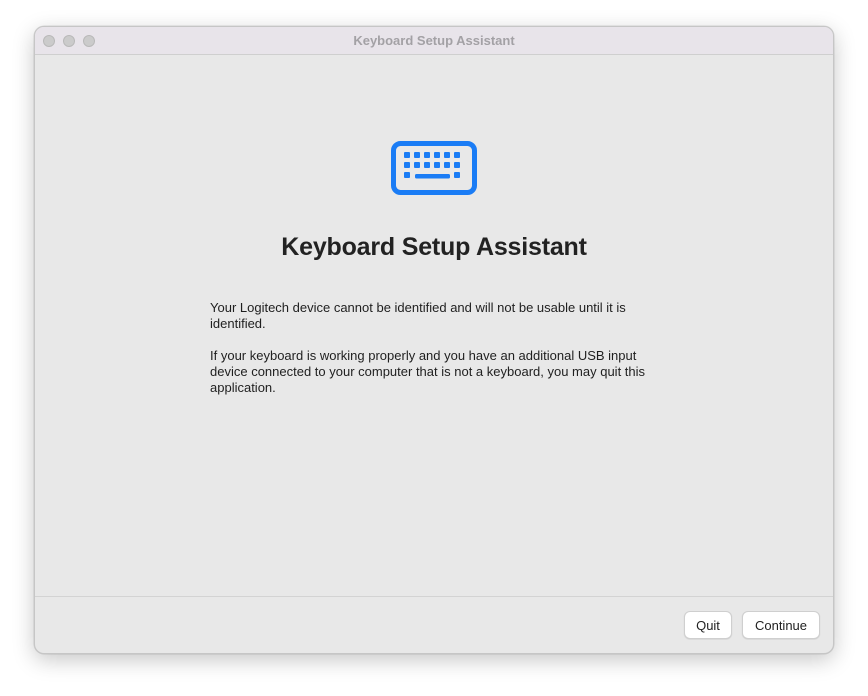 The width and height of the screenshot is (868, 696). Describe the element at coordinates (434, 168) in the screenshot. I see `keyboard-icon` at that location.